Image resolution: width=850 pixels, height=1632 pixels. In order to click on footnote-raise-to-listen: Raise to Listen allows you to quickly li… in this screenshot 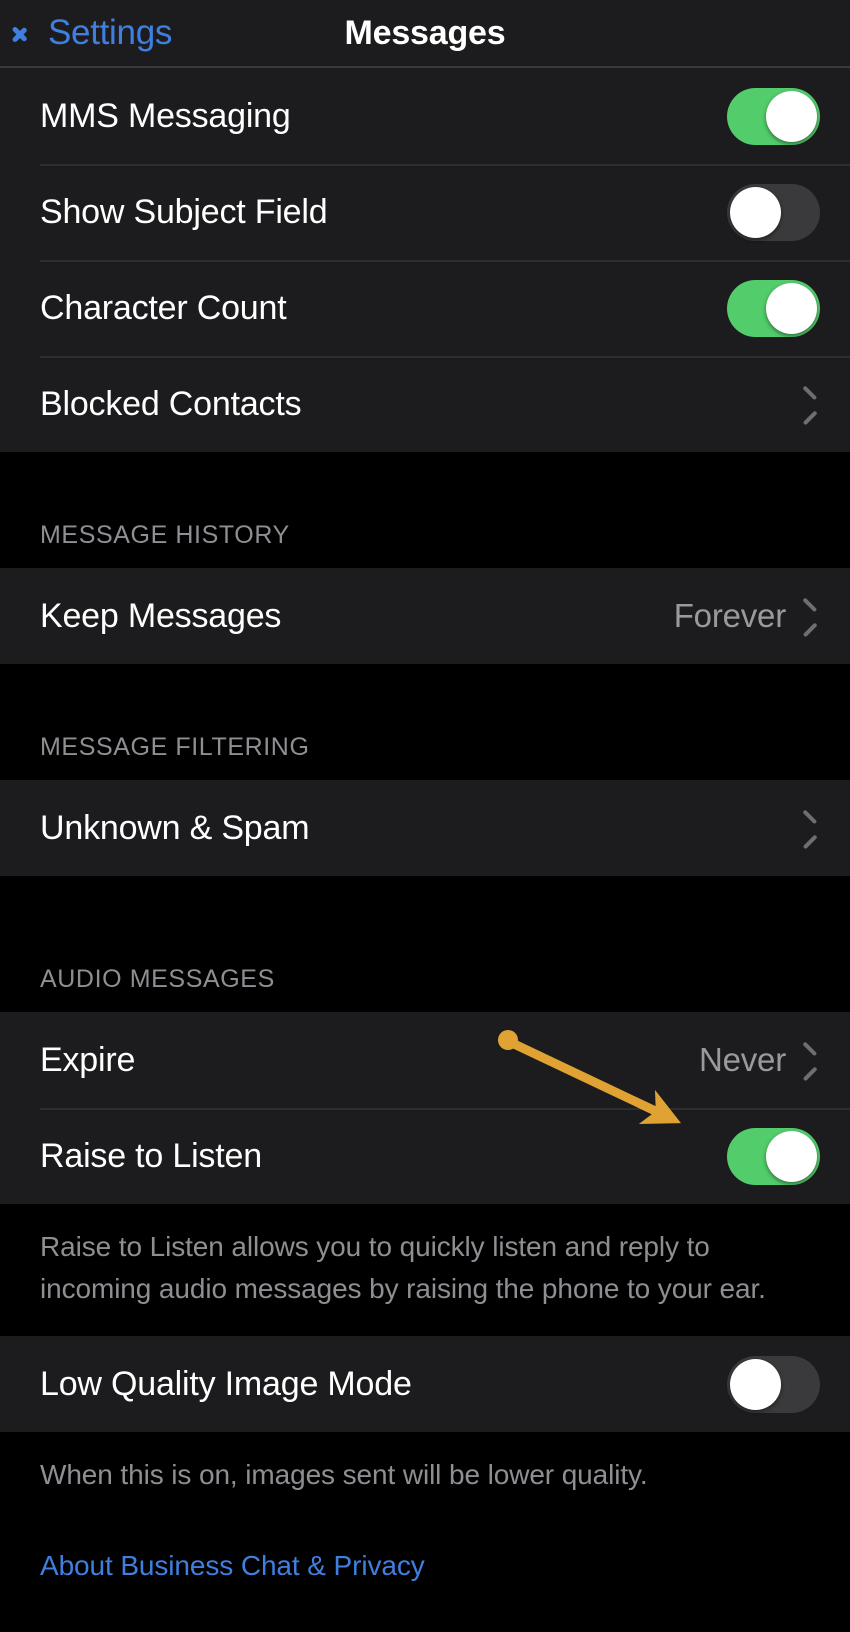, I will do `click(425, 1270)`.